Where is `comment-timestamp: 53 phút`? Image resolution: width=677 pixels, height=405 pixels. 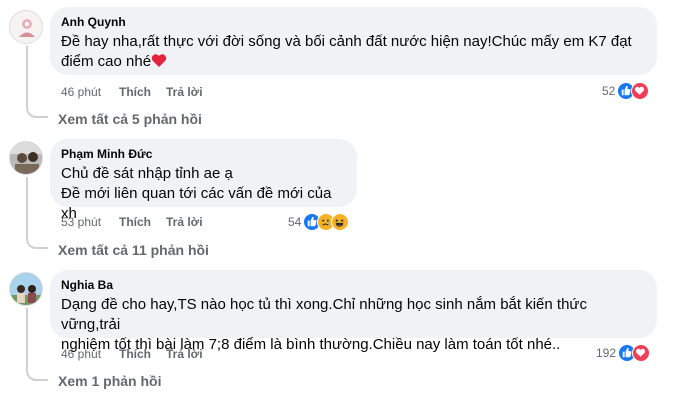
comment-timestamp: 53 phút is located at coordinates (90, 222).